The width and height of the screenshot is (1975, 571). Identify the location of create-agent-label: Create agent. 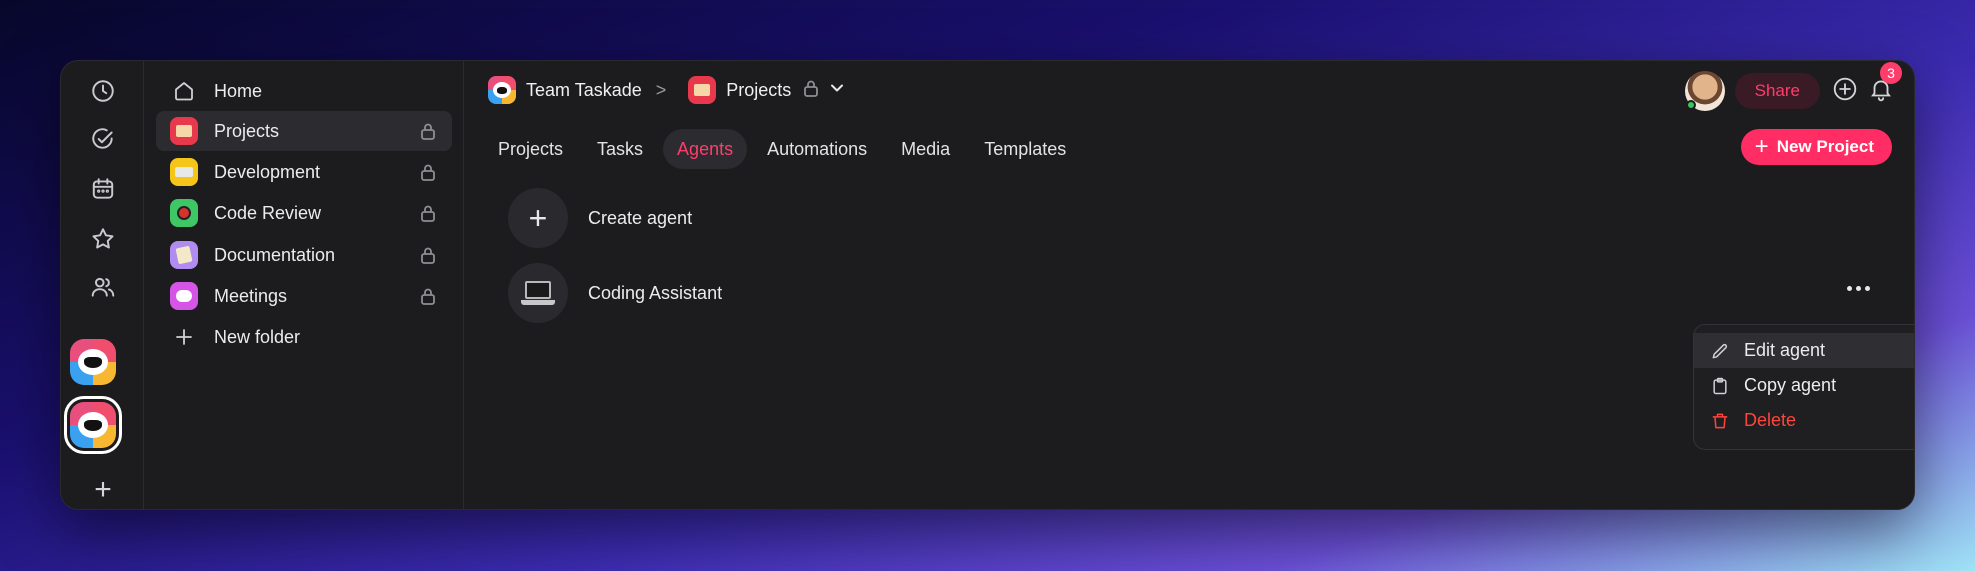
(640, 217).